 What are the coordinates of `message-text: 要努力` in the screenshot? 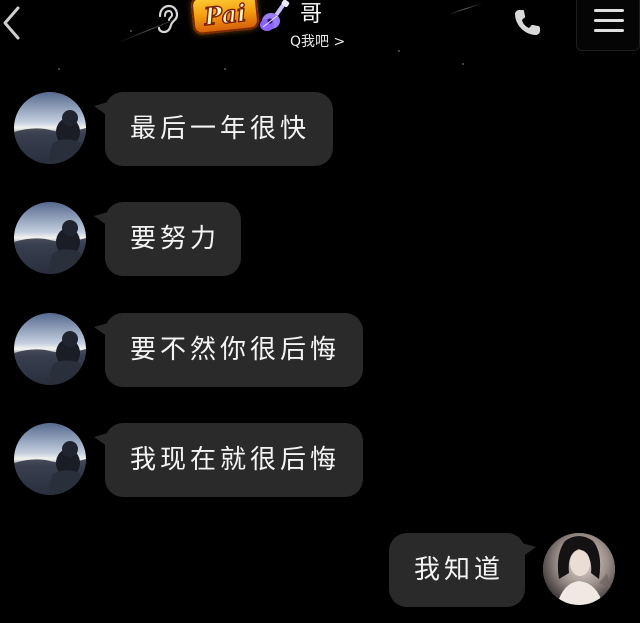 It's located at (175, 239).